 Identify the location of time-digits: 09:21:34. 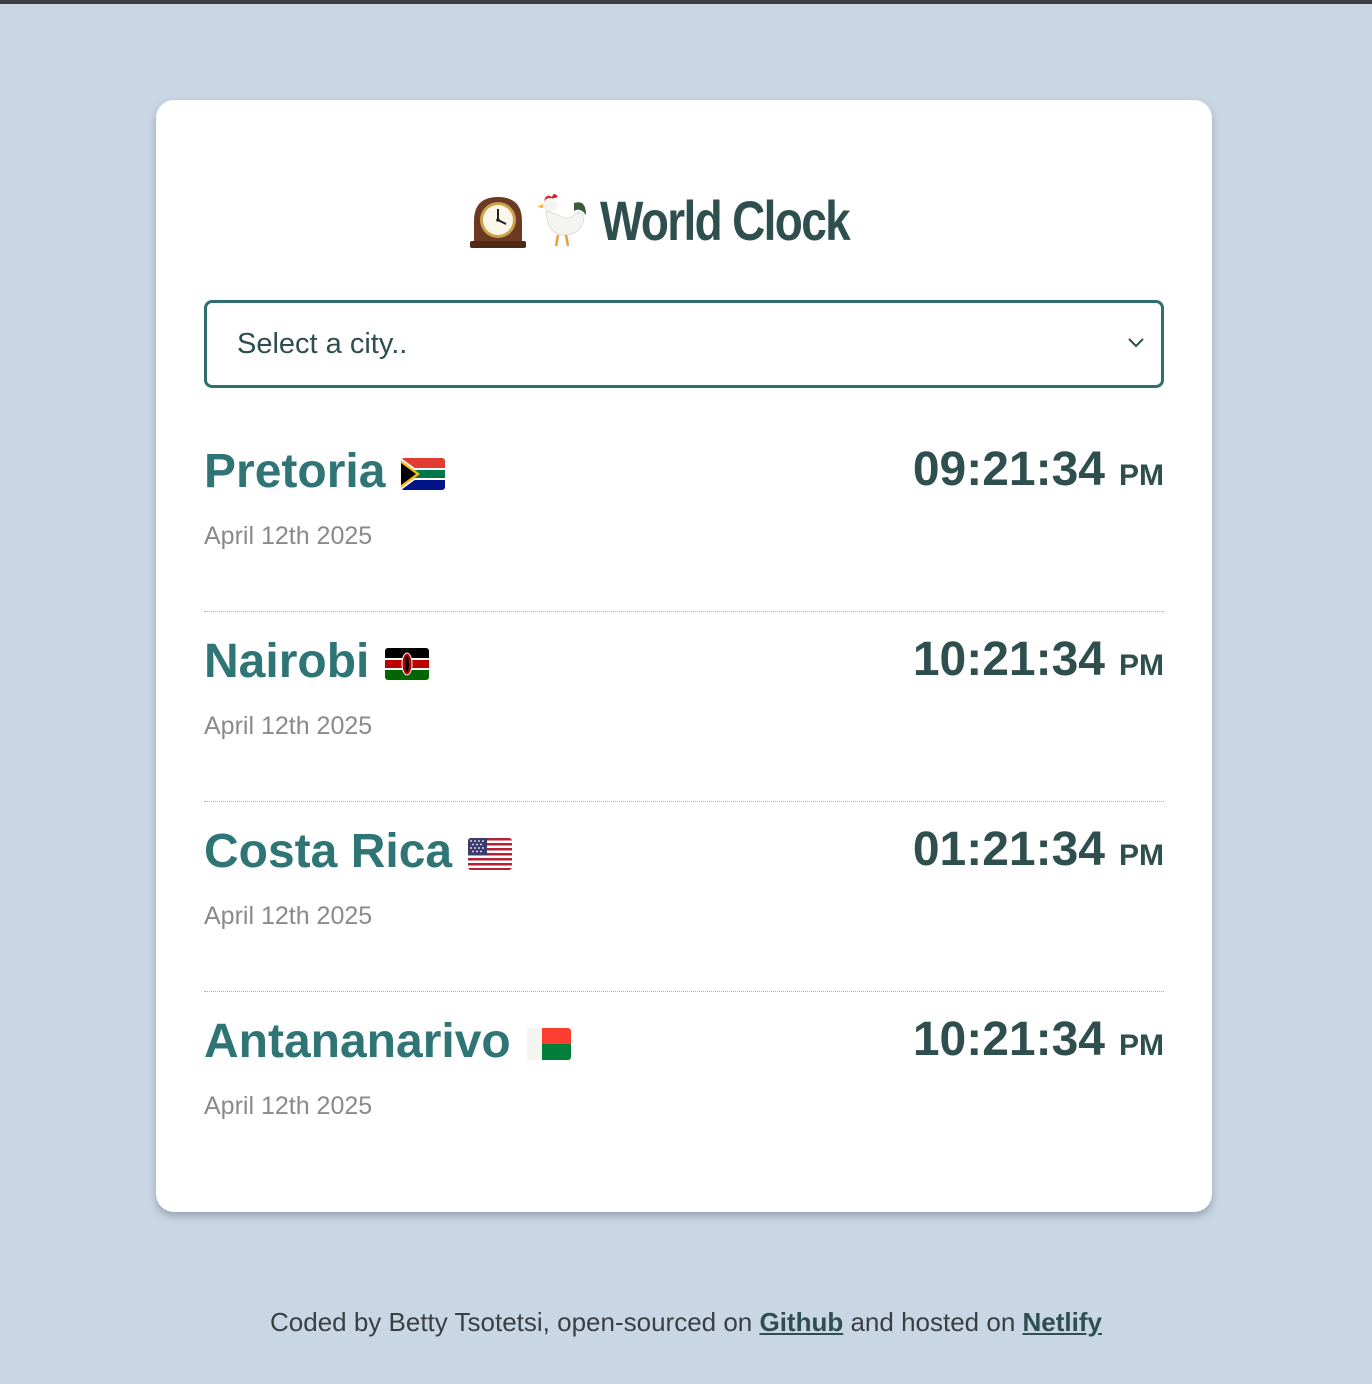
(1008, 469).